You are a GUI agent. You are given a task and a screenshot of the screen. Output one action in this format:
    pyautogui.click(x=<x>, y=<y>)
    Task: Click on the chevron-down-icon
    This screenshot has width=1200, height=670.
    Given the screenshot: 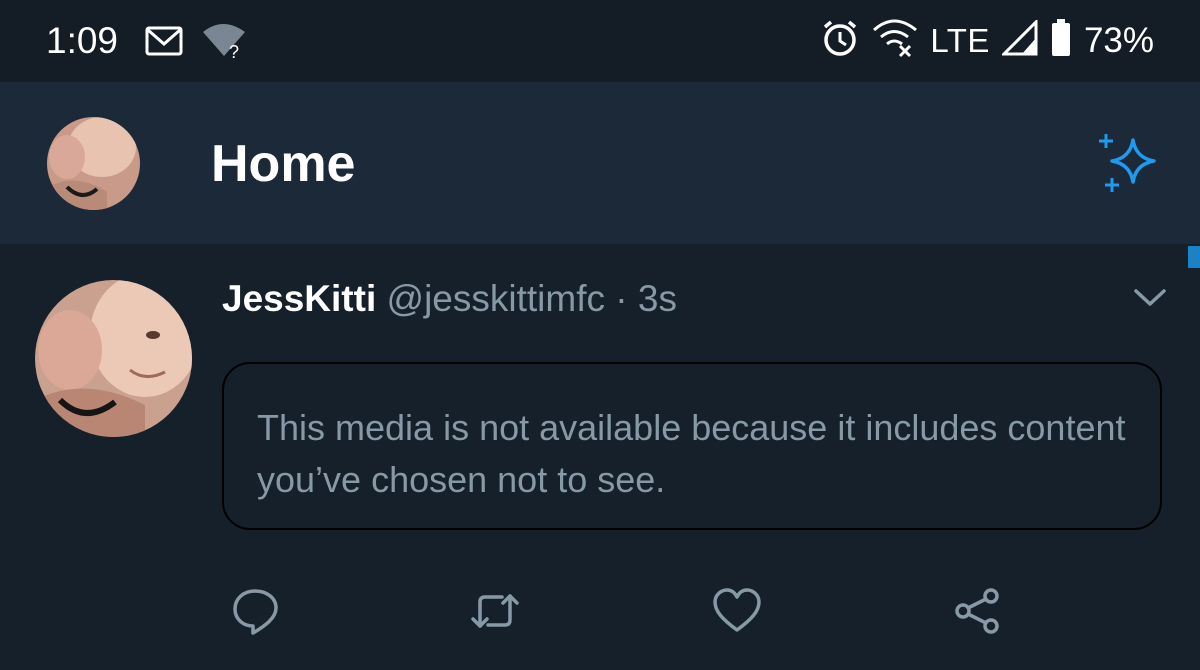 What is the action you would take?
    pyautogui.click(x=1150, y=298)
    